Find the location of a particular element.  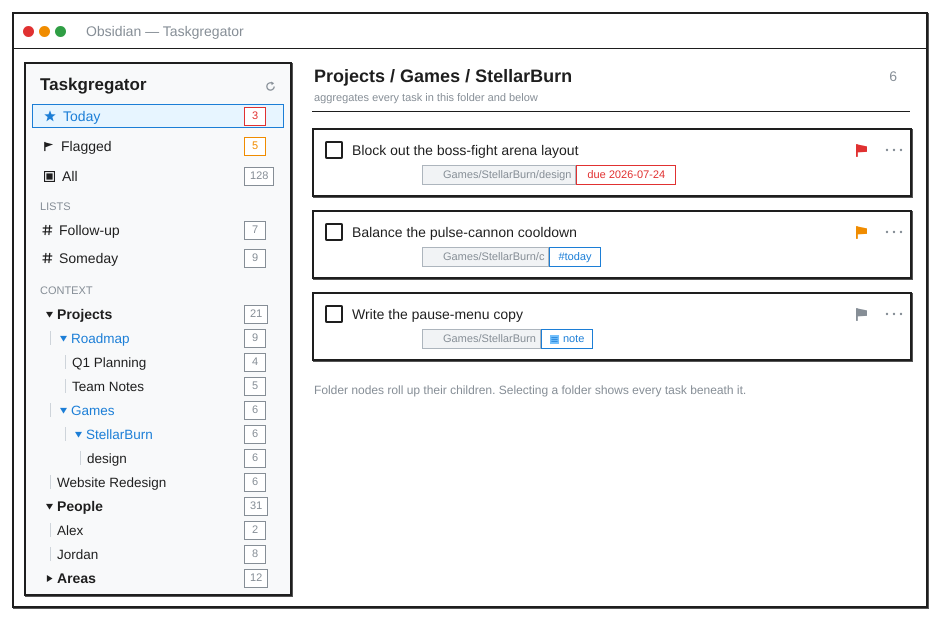

tree-item: Areas 12 is located at coordinates (158, 578).